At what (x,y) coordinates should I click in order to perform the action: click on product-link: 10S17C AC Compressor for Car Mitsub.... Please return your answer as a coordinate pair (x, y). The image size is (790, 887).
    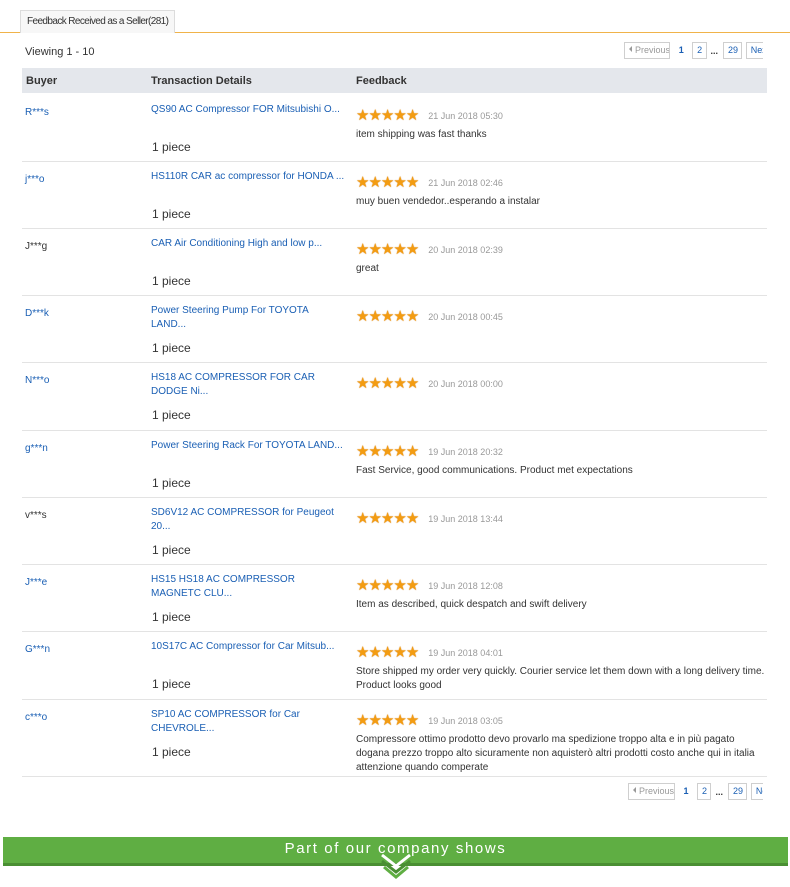
    Looking at the image, I should click on (248, 647).